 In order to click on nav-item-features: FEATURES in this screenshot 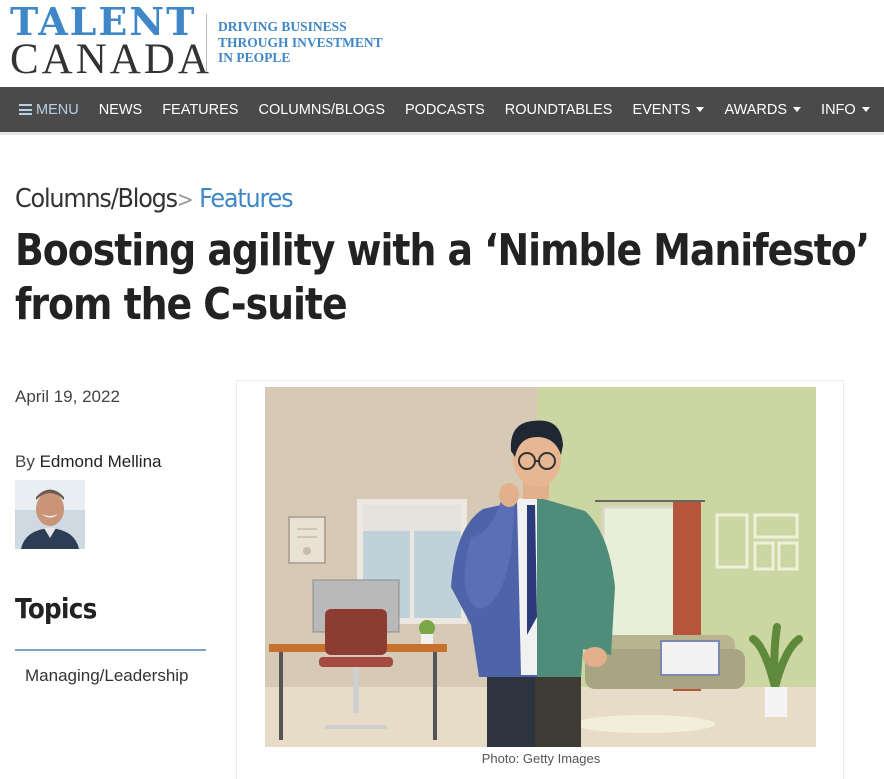, I will do `click(200, 110)`.